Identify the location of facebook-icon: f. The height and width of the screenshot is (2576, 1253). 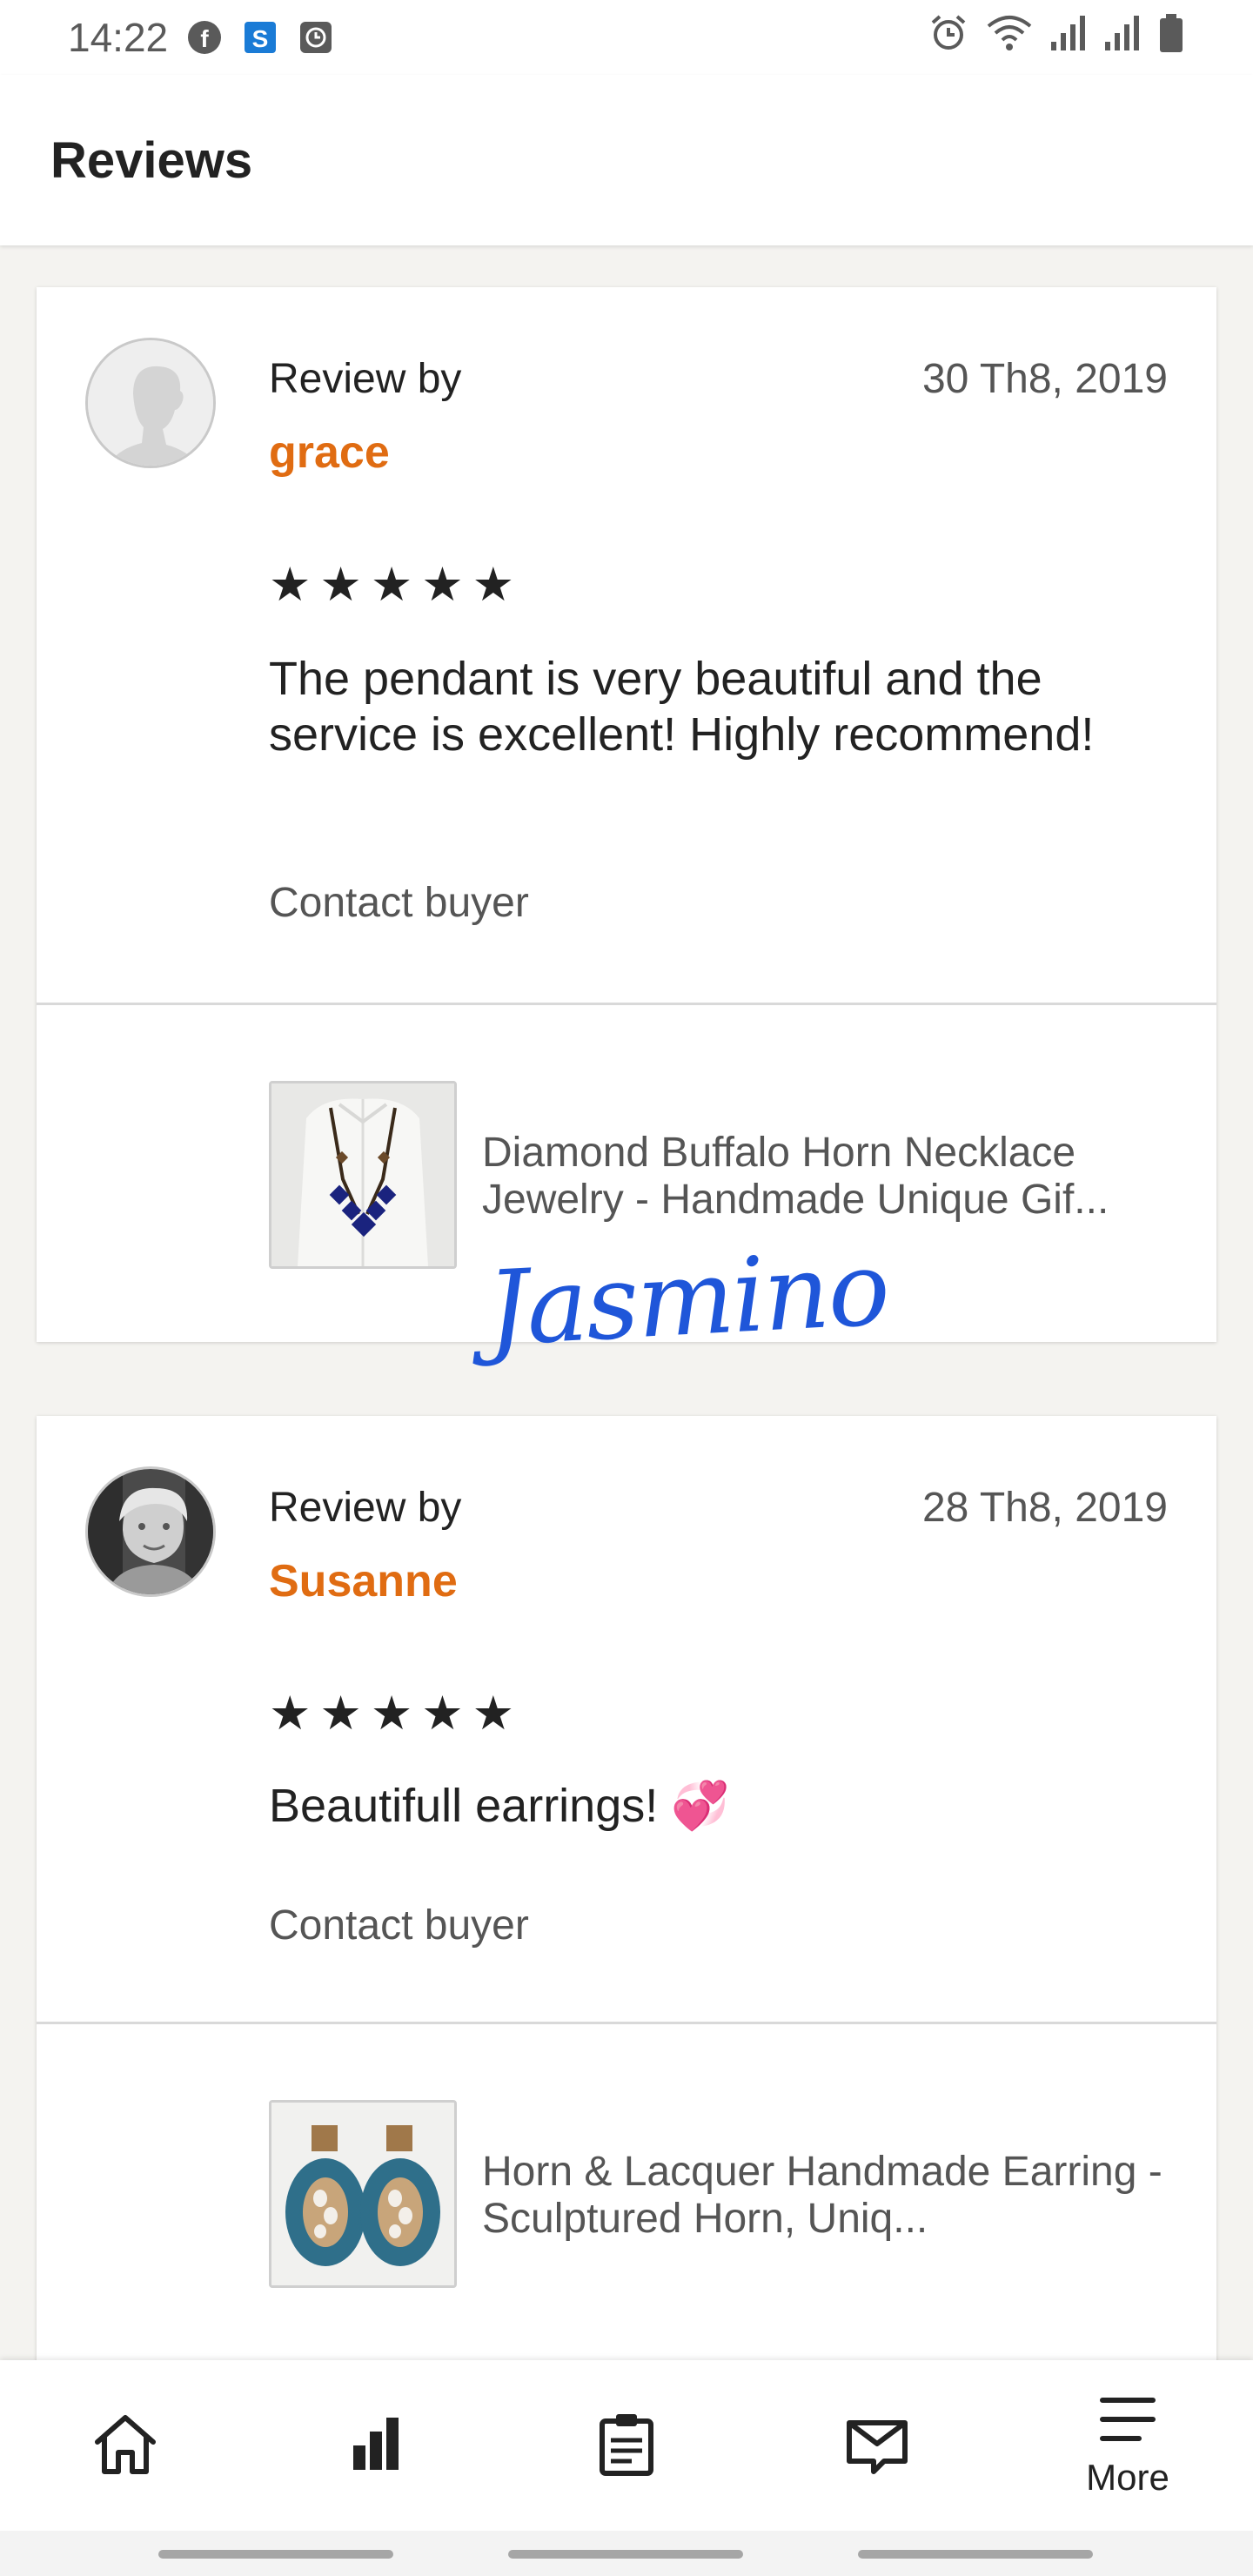
(205, 37).